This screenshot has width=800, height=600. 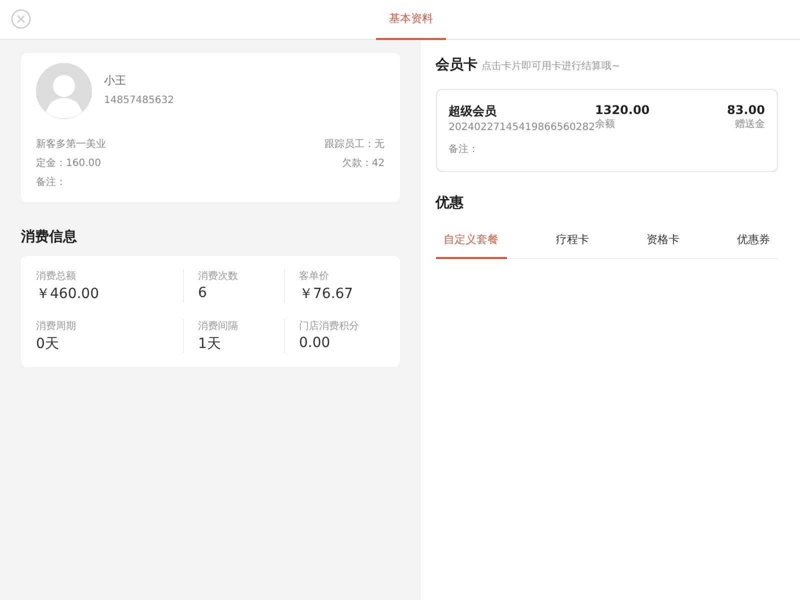 I want to click on phone-number: 14857485632, so click(x=139, y=101).